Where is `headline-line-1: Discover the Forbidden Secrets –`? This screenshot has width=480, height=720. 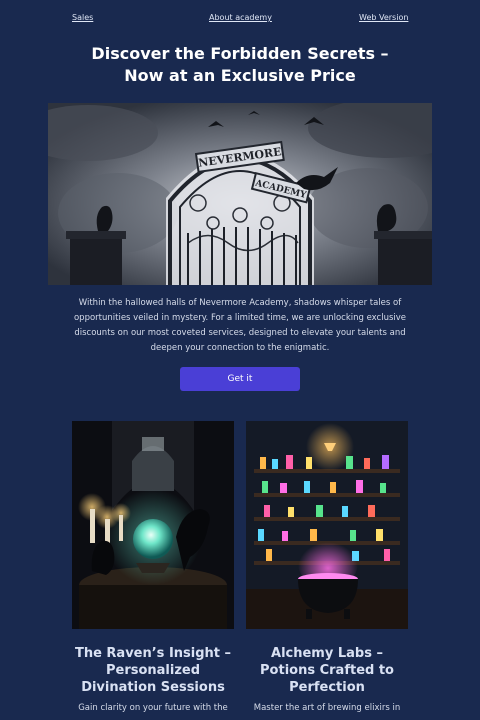 headline-line-1: Discover the Forbidden Secrets – is located at coordinates (240, 53).